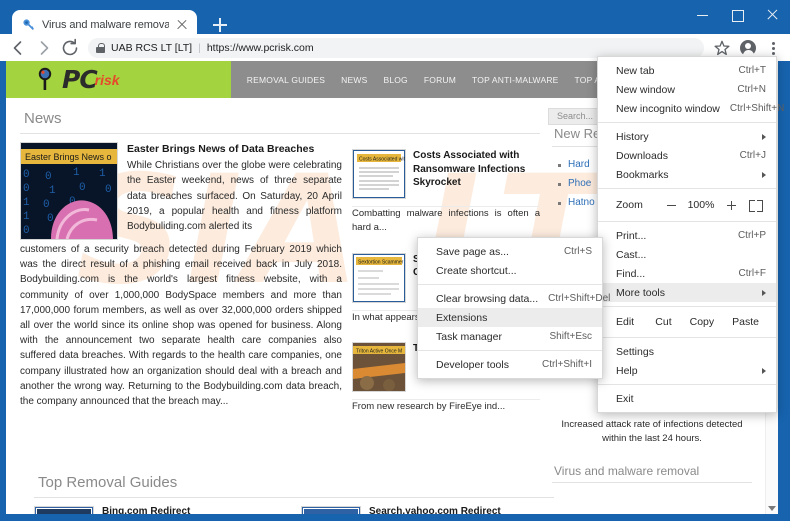 This screenshot has height=521, width=790. What do you see at coordinates (663, 322) in the screenshot?
I see `cut-button: Cut` at bounding box center [663, 322].